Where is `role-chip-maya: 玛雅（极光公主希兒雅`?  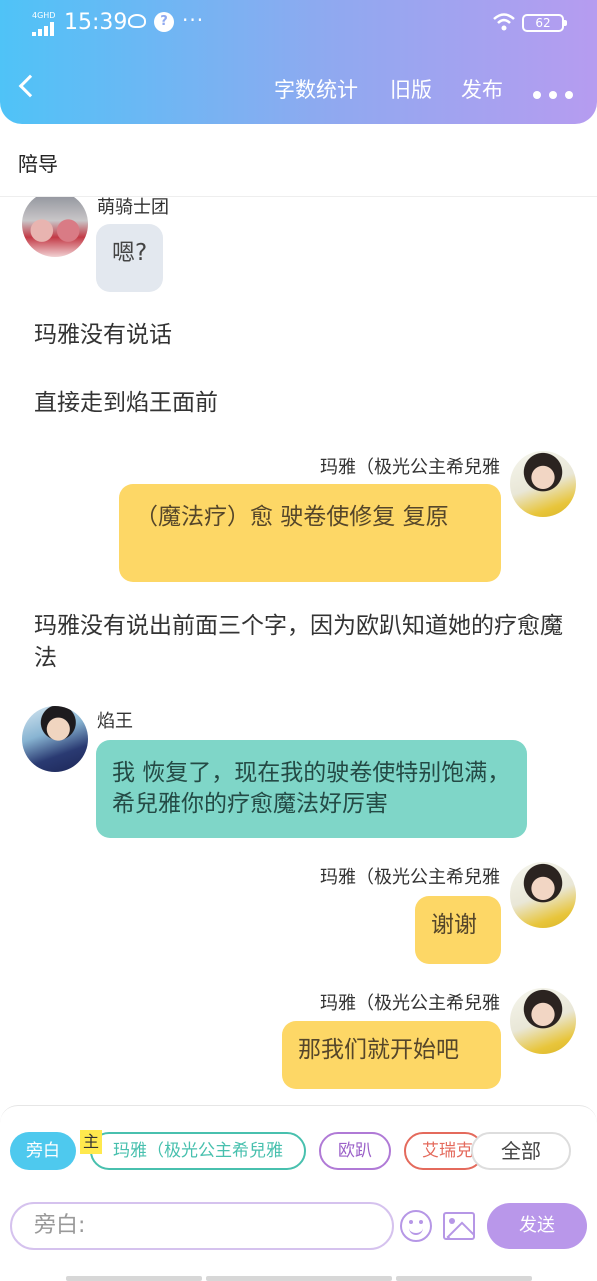 role-chip-maya: 玛雅（极光公主希兒雅 is located at coordinates (198, 1151).